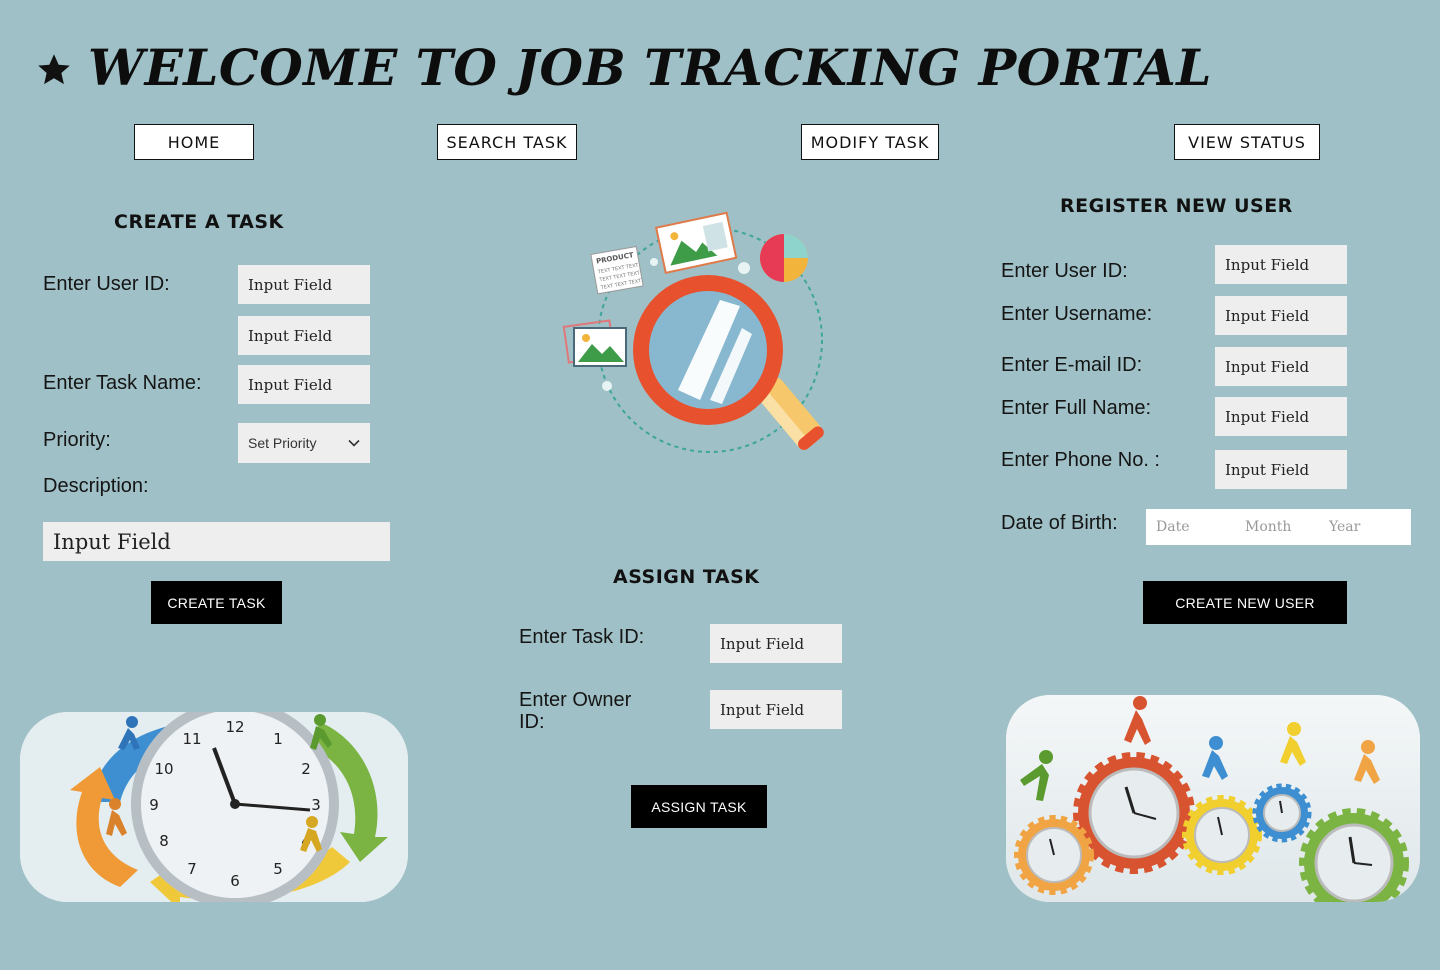  What do you see at coordinates (1281, 416) in the screenshot?
I see `fullname-input: Input Field` at bounding box center [1281, 416].